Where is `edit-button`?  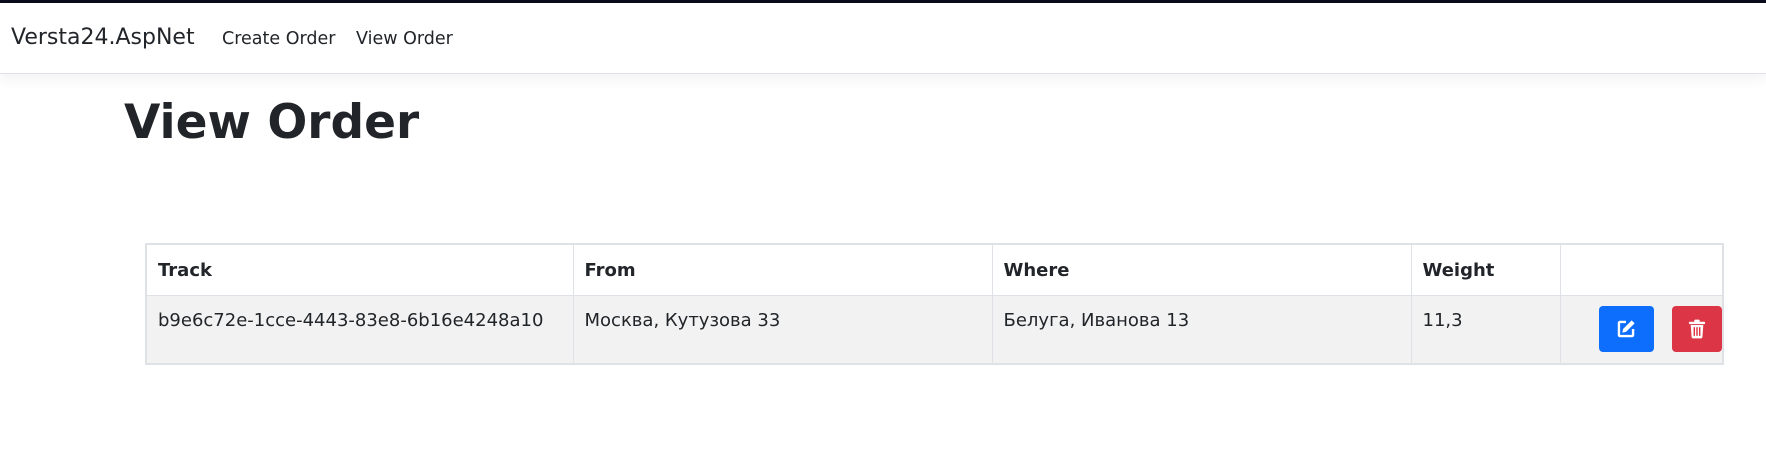 edit-button is located at coordinates (1626, 329).